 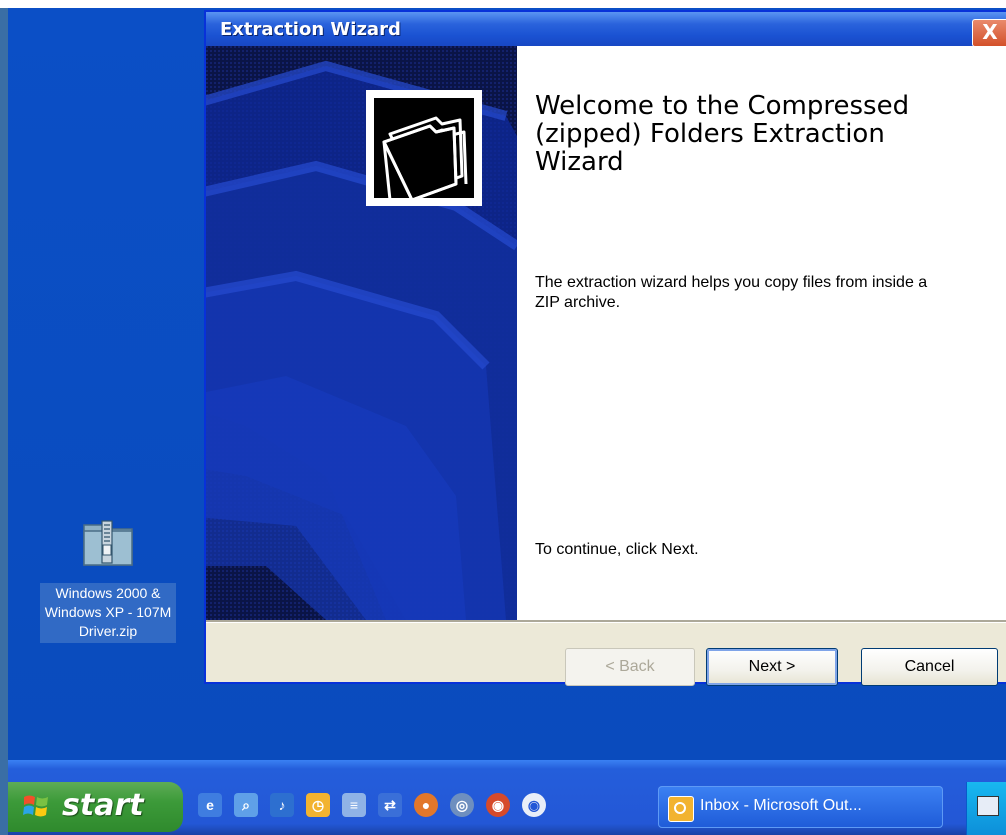 What do you see at coordinates (426, 805) in the screenshot?
I see `firefox-icon: ●` at bounding box center [426, 805].